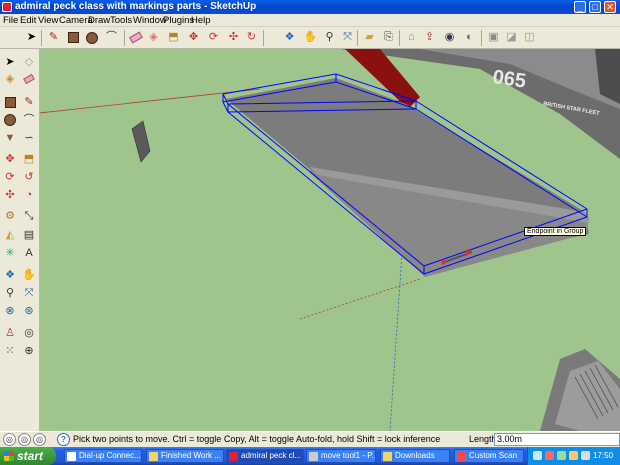 The width and height of the screenshot is (620, 465). Describe the element at coordinates (603, 455) in the screenshot. I see `clock: 17:50` at that location.